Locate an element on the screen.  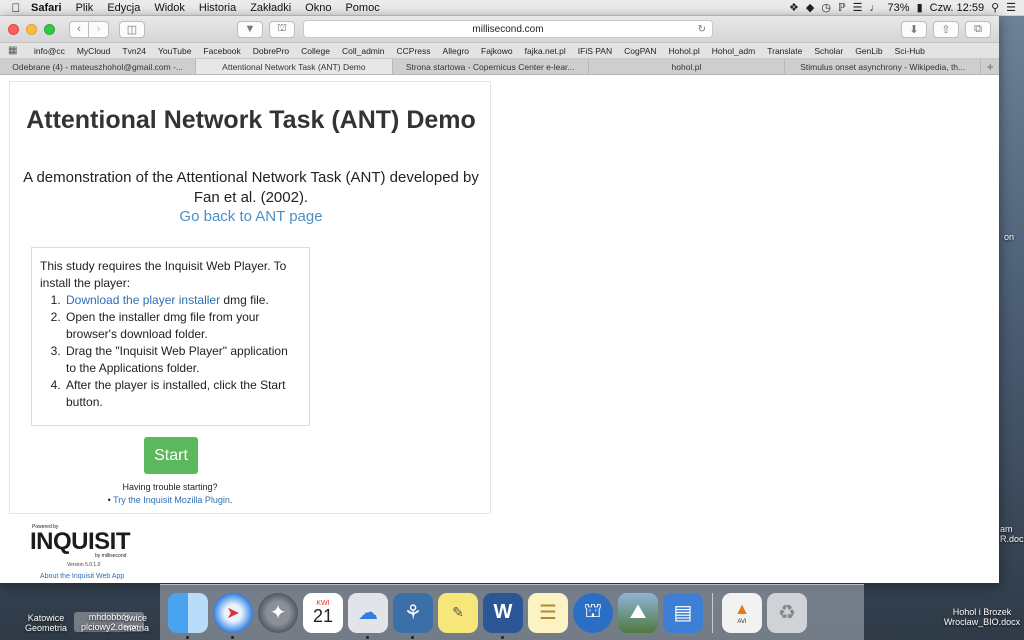
history-button: ⛫ is located at coordinates (282, 29).